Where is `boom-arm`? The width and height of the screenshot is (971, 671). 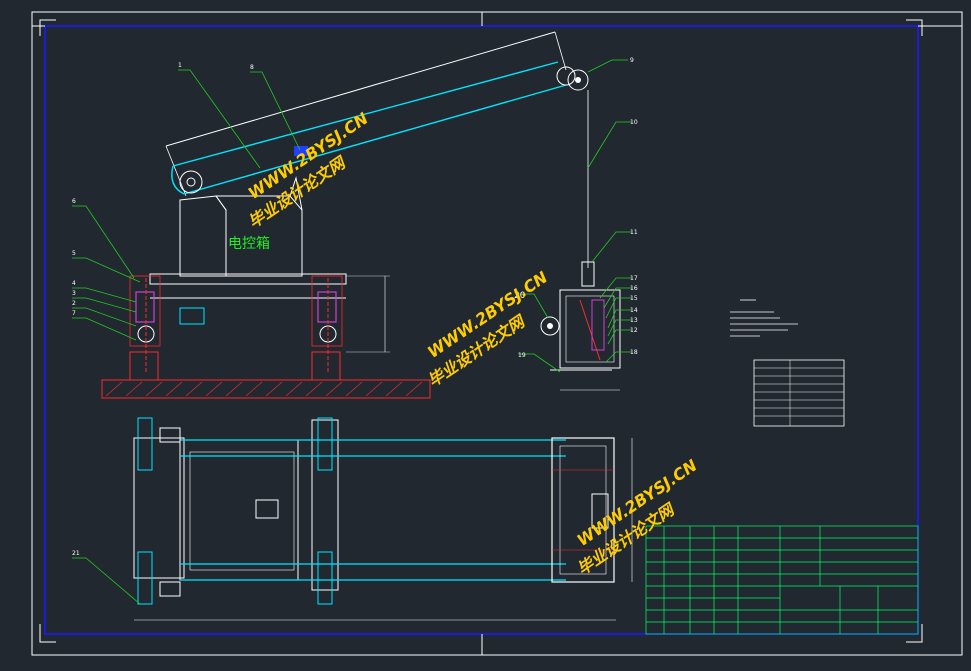
boom-arm is located at coordinates (377, 114).